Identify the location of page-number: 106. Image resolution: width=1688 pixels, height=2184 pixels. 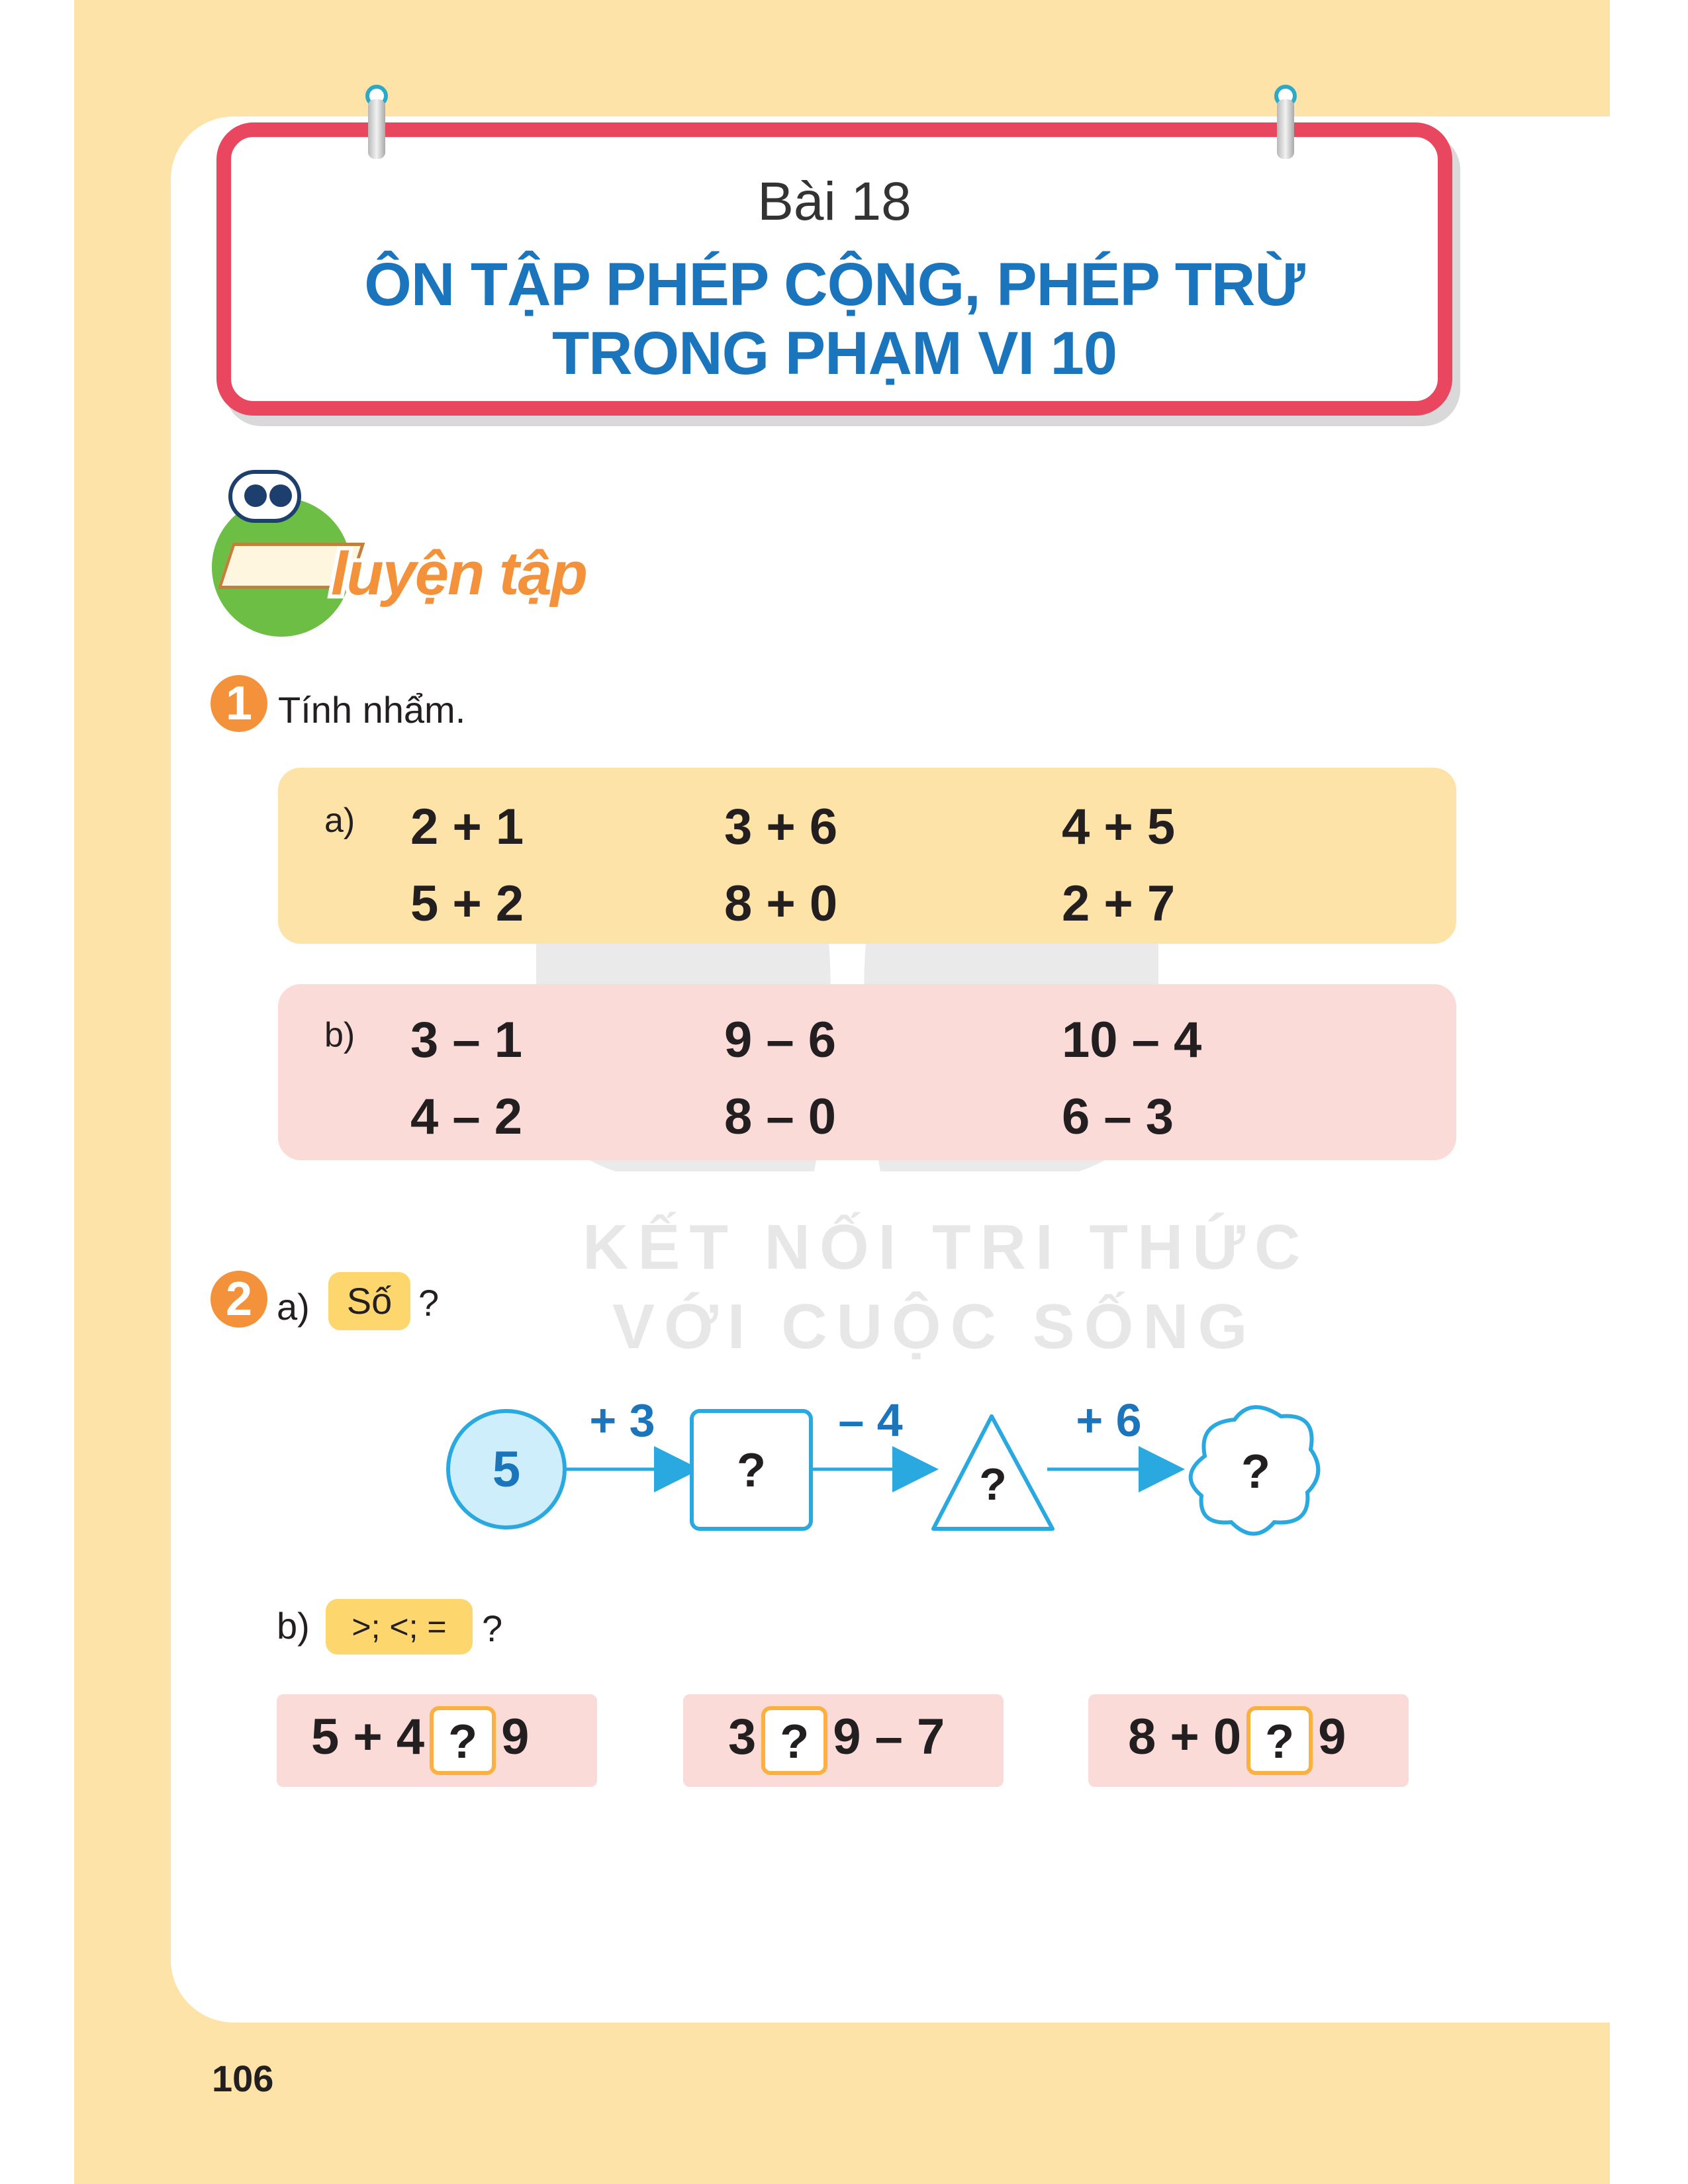
(243, 2078).